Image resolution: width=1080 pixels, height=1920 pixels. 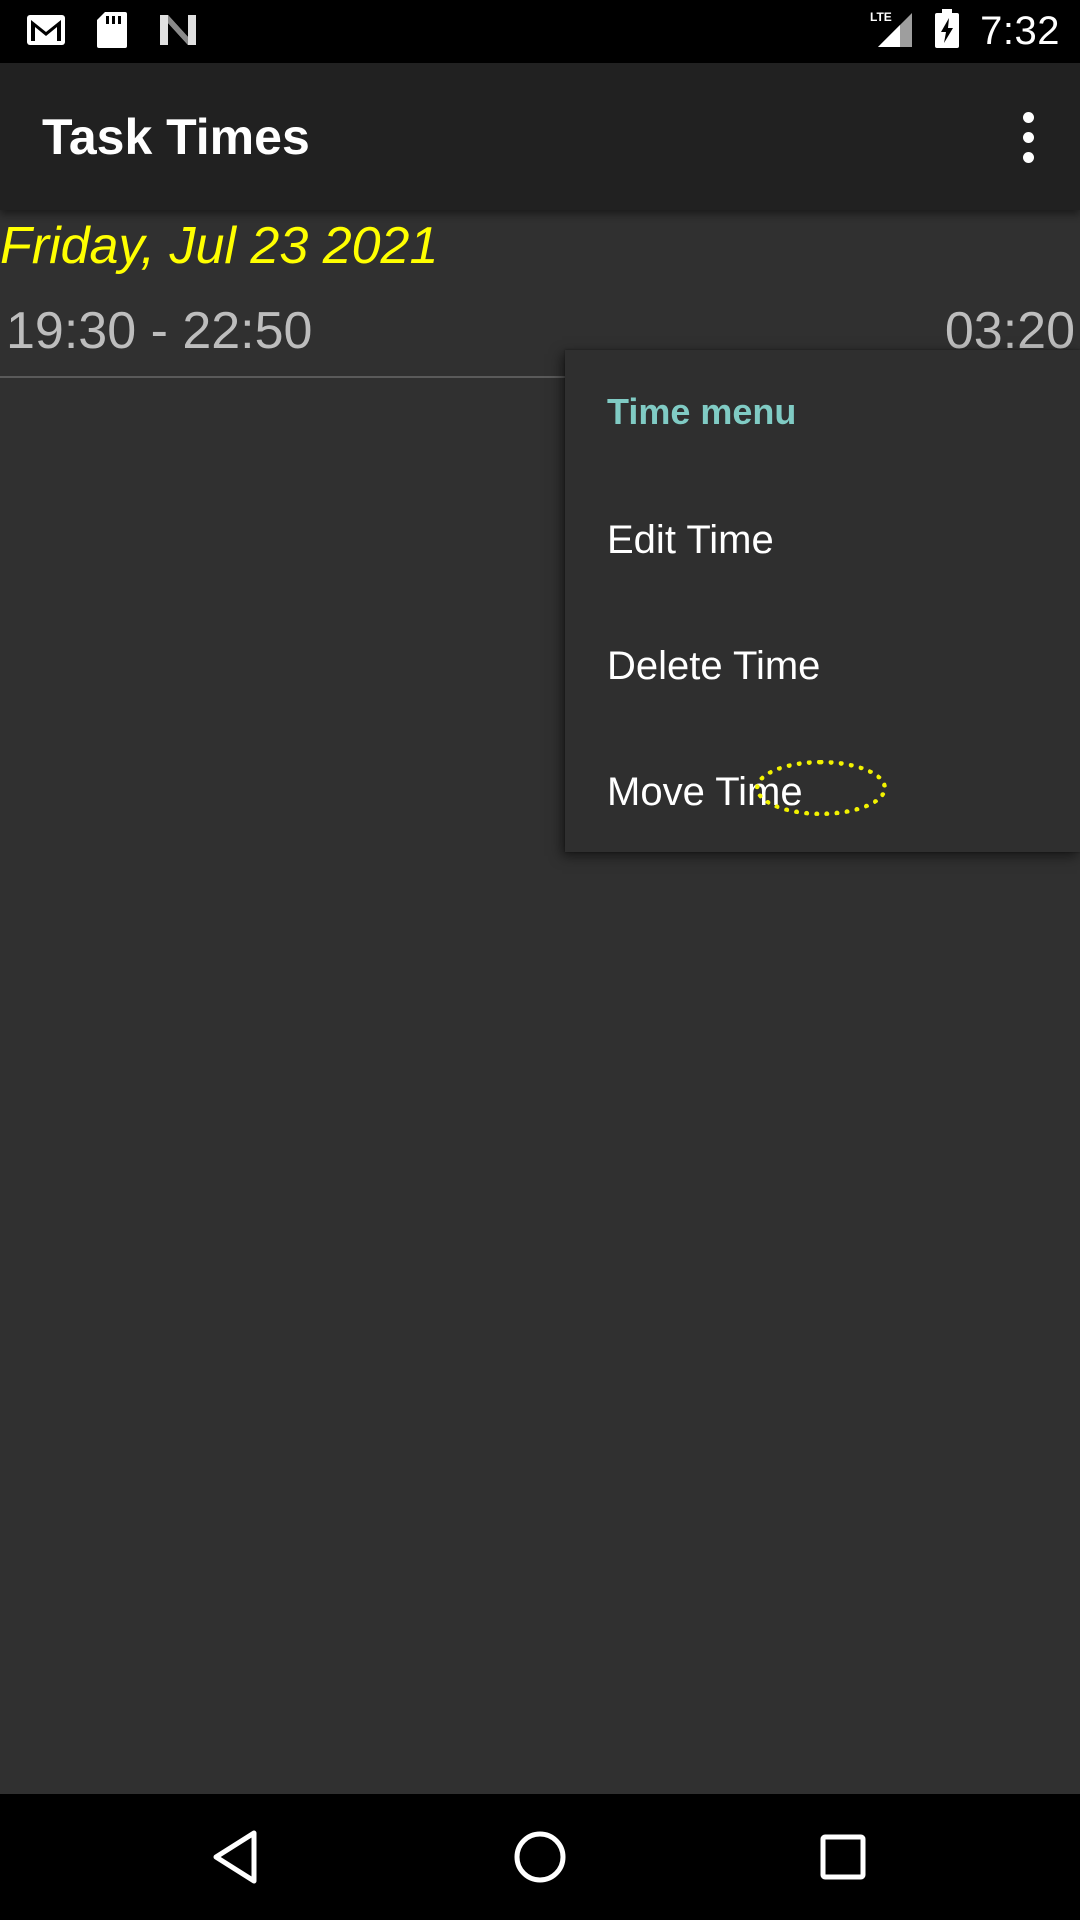 What do you see at coordinates (46, 32) in the screenshot?
I see `gmail-icon` at bounding box center [46, 32].